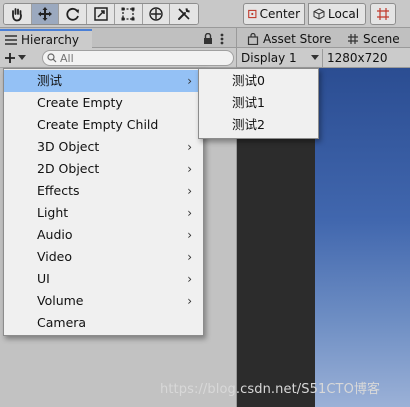 Image resolution: width=410 pixels, height=407 pixels. I want to click on menu-item-label: Light, so click(53, 212).